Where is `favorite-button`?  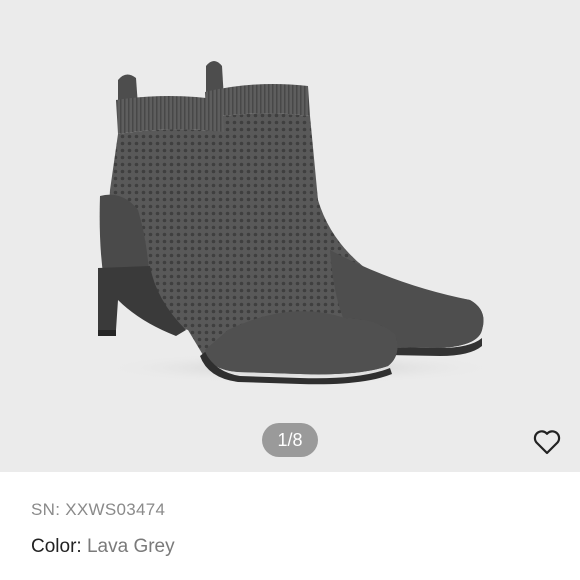 favorite-button is located at coordinates (547, 442).